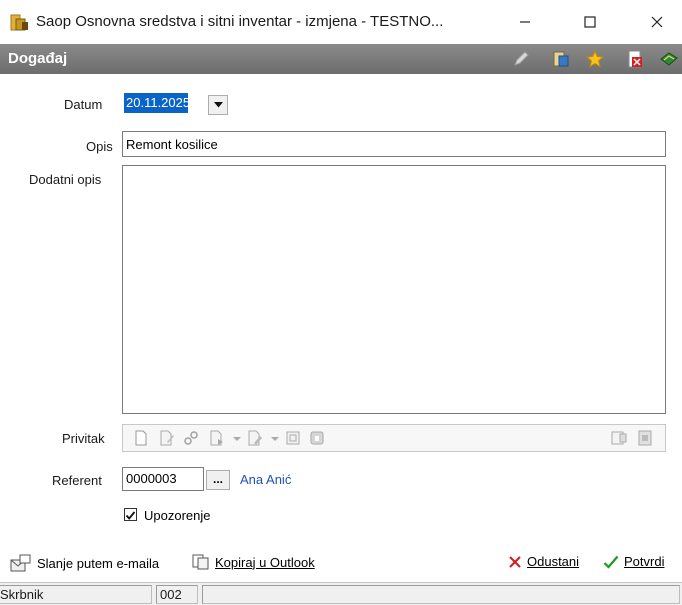  I want to click on status-info-cell, so click(441, 594).